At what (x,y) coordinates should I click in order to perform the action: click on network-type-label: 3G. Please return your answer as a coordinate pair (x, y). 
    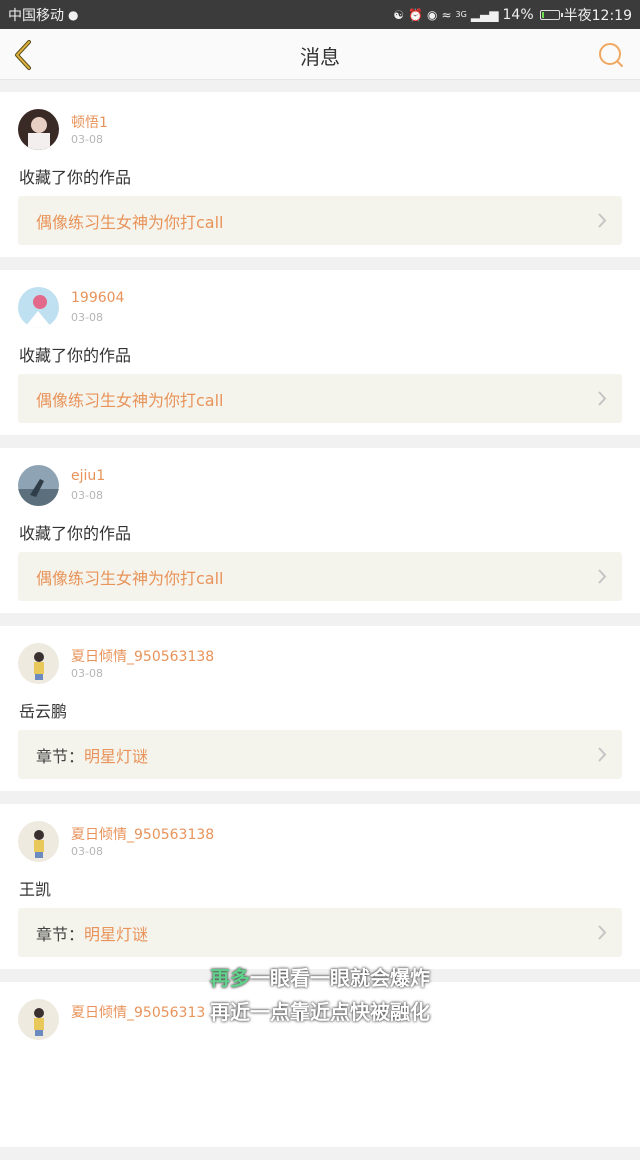
    Looking at the image, I should click on (461, 14).